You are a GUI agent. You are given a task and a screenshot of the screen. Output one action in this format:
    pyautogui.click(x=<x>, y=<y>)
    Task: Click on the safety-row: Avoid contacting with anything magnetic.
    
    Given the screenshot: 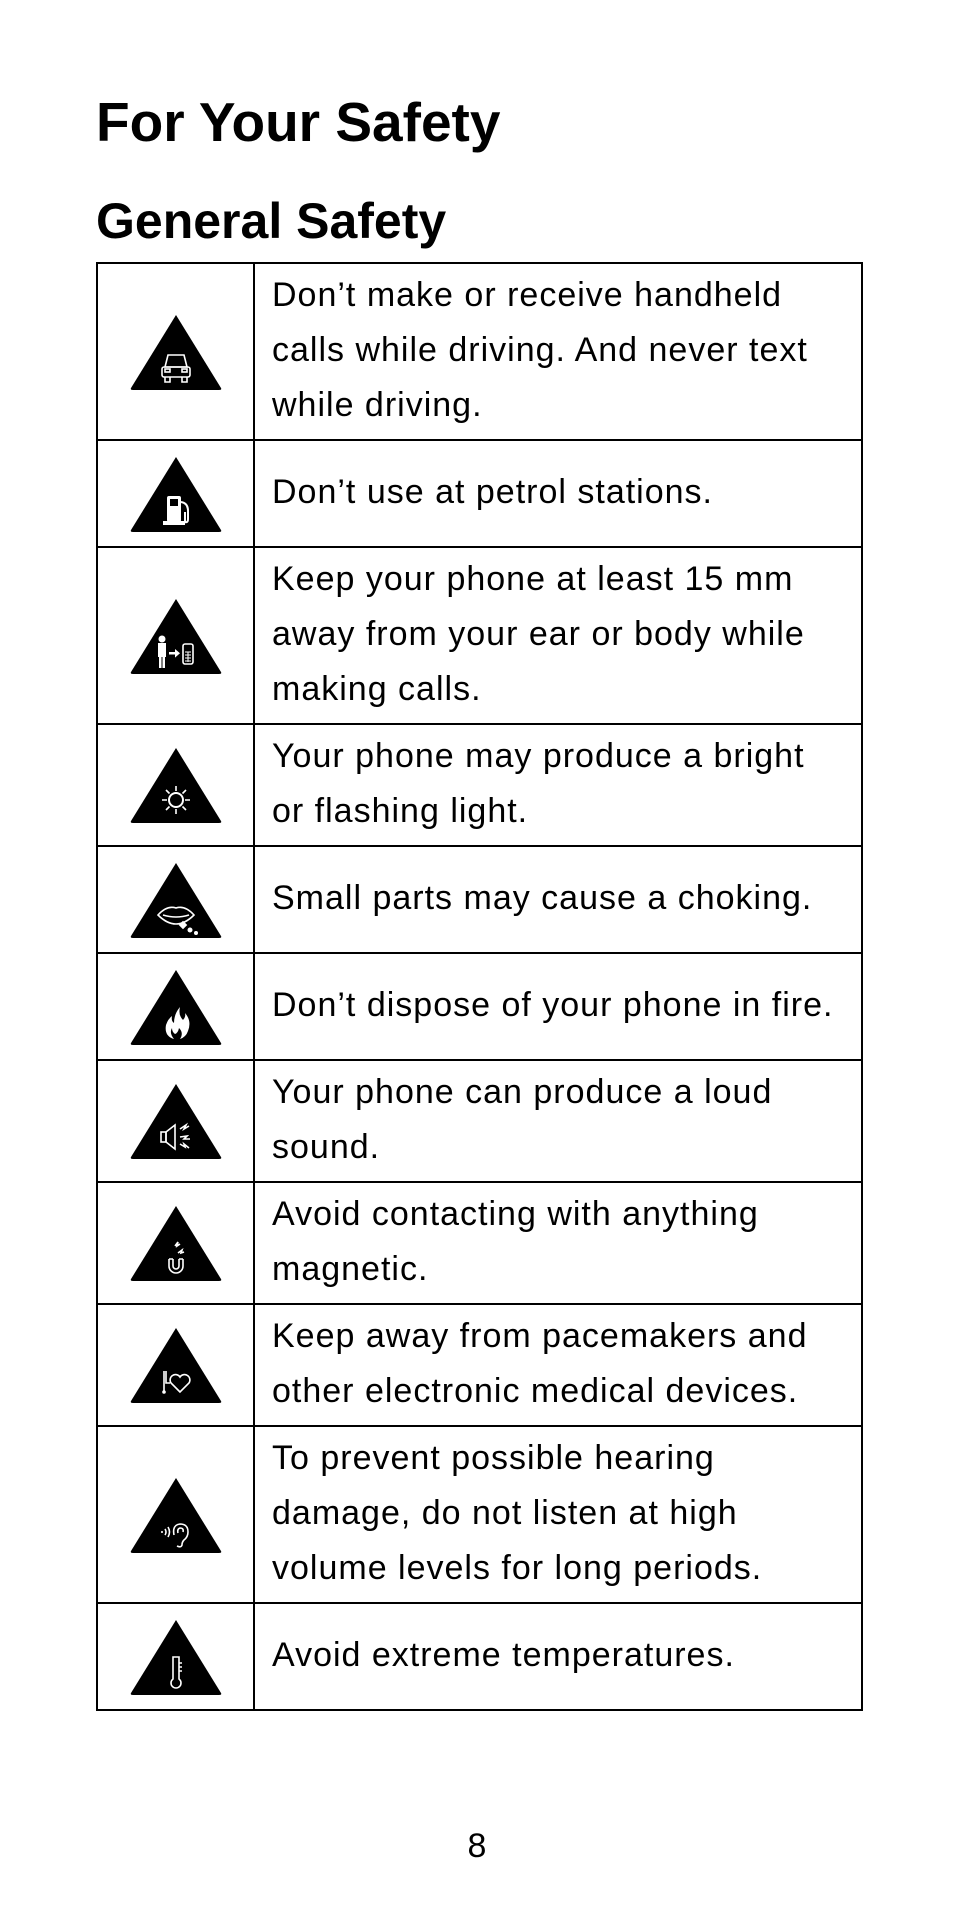 What is the action you would take?
    pyautogui.click(x=479, y=1243)
    